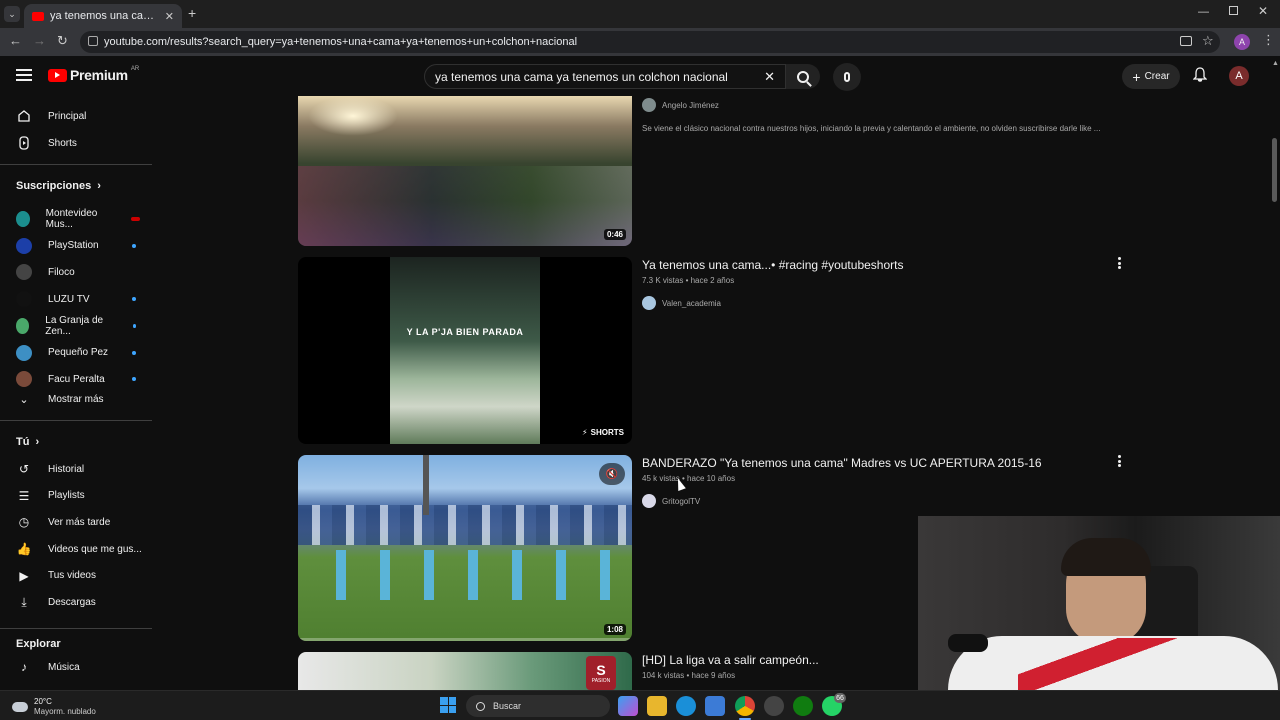 This screenshot has width=1280, height=720. I want to click on show-more-button: ⌄ Mostrar más, so click(78, 399).